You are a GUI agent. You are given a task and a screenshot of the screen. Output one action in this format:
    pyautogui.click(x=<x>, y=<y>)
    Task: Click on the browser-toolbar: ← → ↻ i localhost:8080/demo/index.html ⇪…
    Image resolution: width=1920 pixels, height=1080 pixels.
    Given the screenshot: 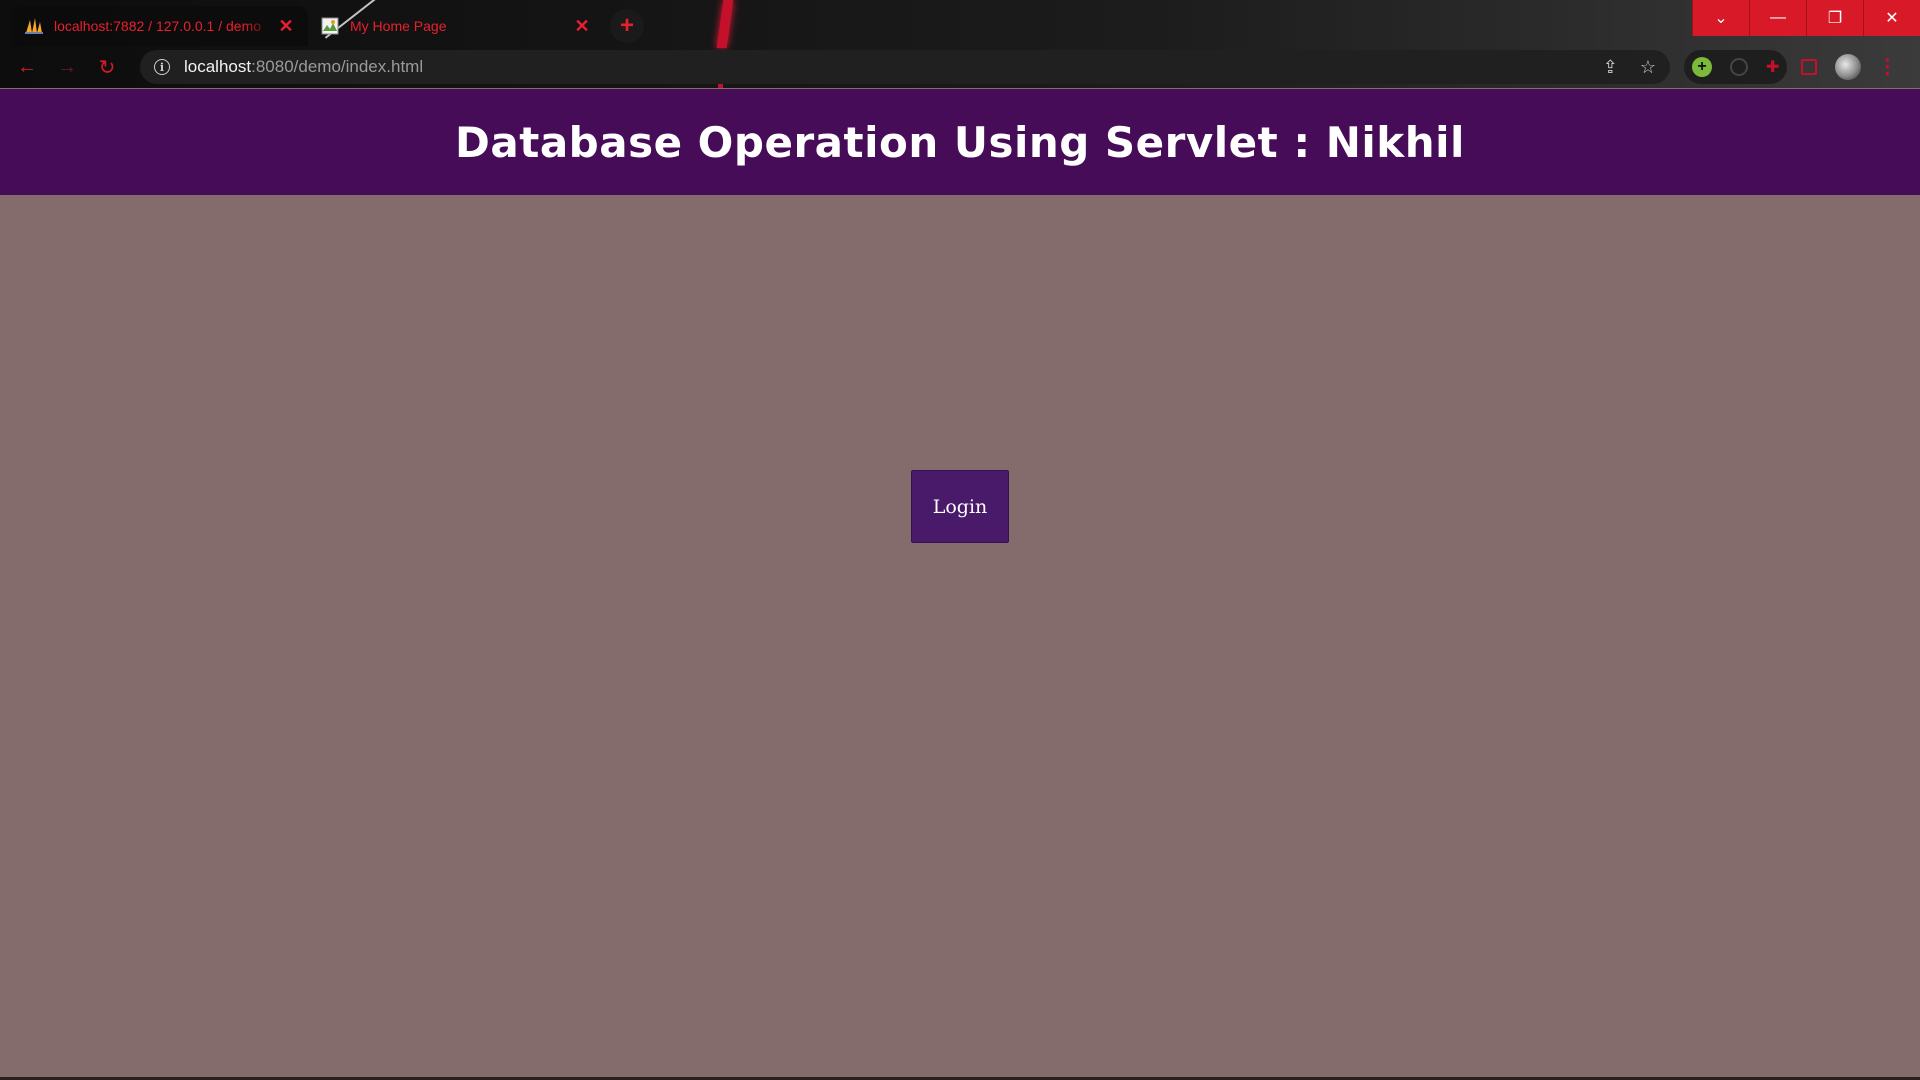 What is the action you would take?
    pyautogui.click(x=960, y=67)
    